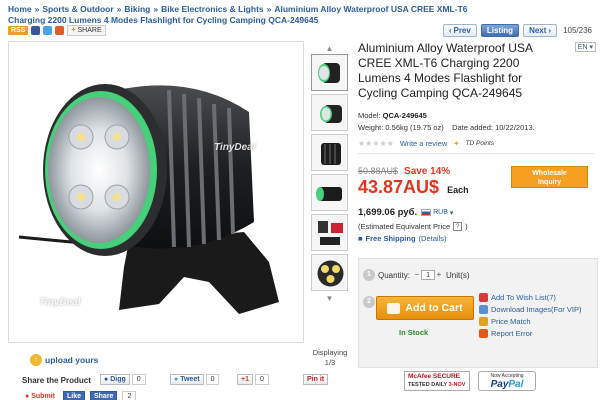  I want to click on mcafee-sub: TESTED DAILY 3-NOV, so click(437, 385).